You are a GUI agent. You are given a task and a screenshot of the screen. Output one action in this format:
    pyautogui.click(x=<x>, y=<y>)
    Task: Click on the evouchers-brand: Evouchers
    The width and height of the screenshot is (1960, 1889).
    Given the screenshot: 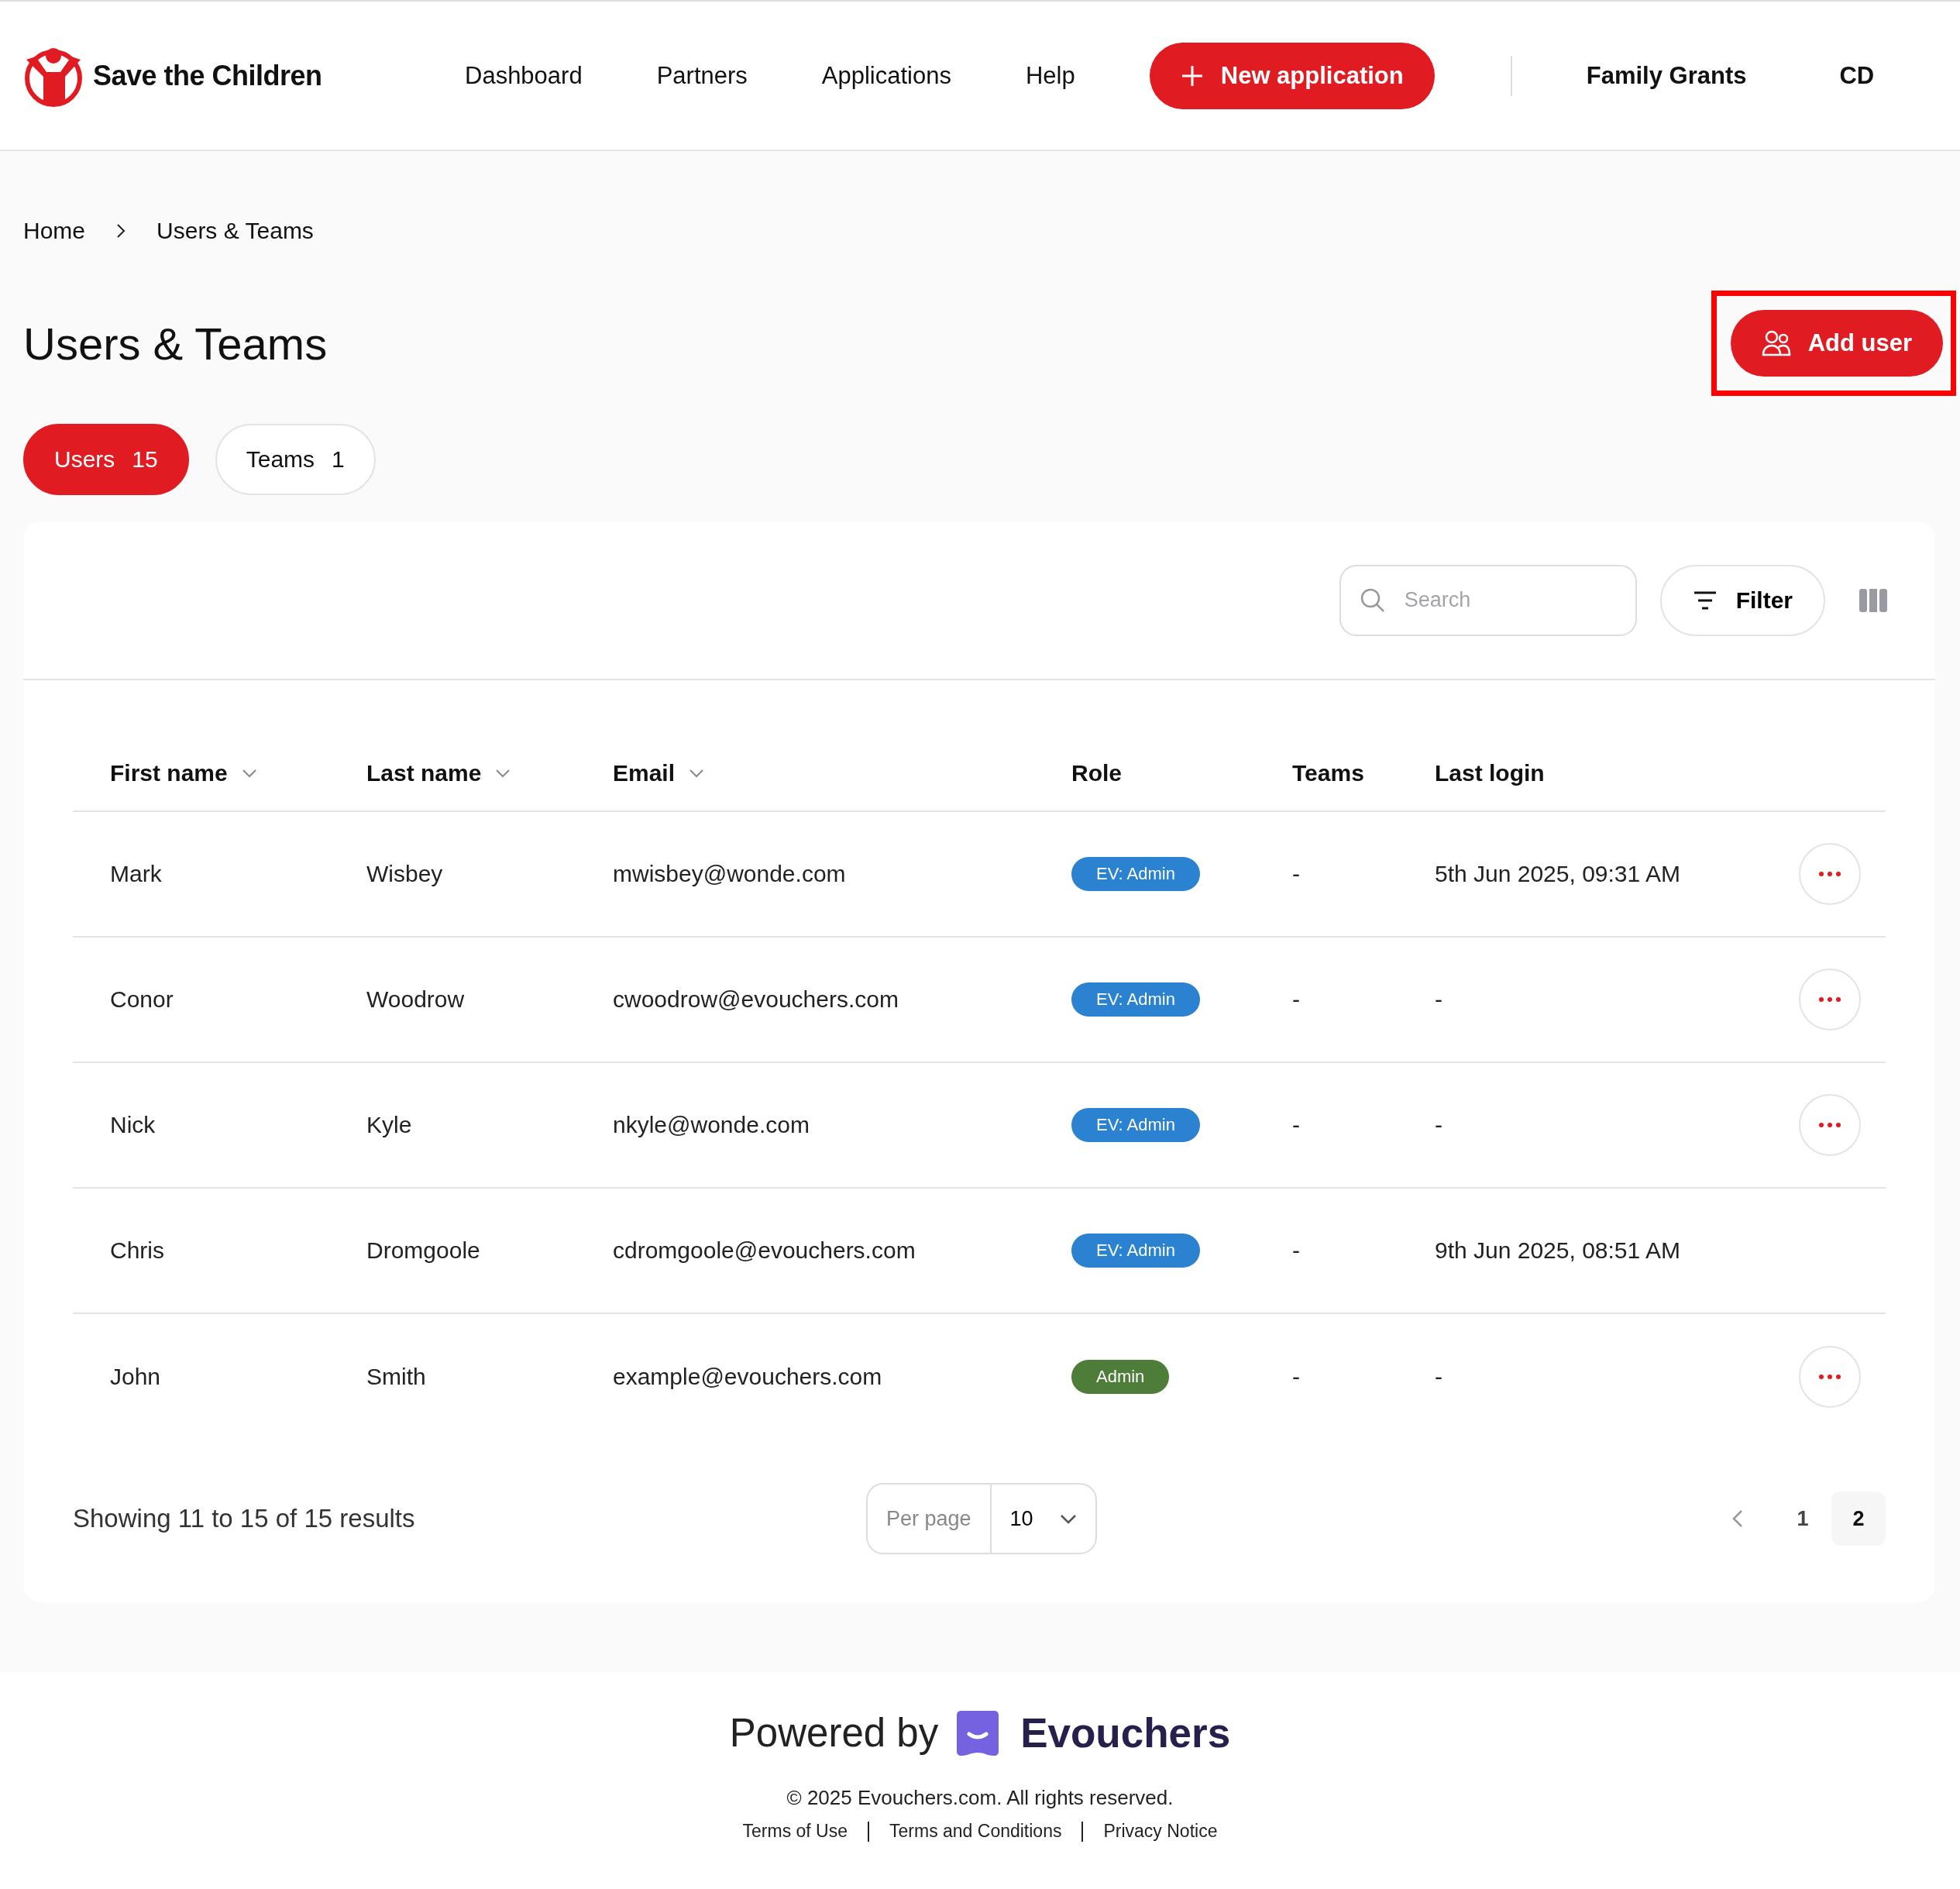 What is the action you would take?
    pyautogui.click(x=1125, y=1733)
    